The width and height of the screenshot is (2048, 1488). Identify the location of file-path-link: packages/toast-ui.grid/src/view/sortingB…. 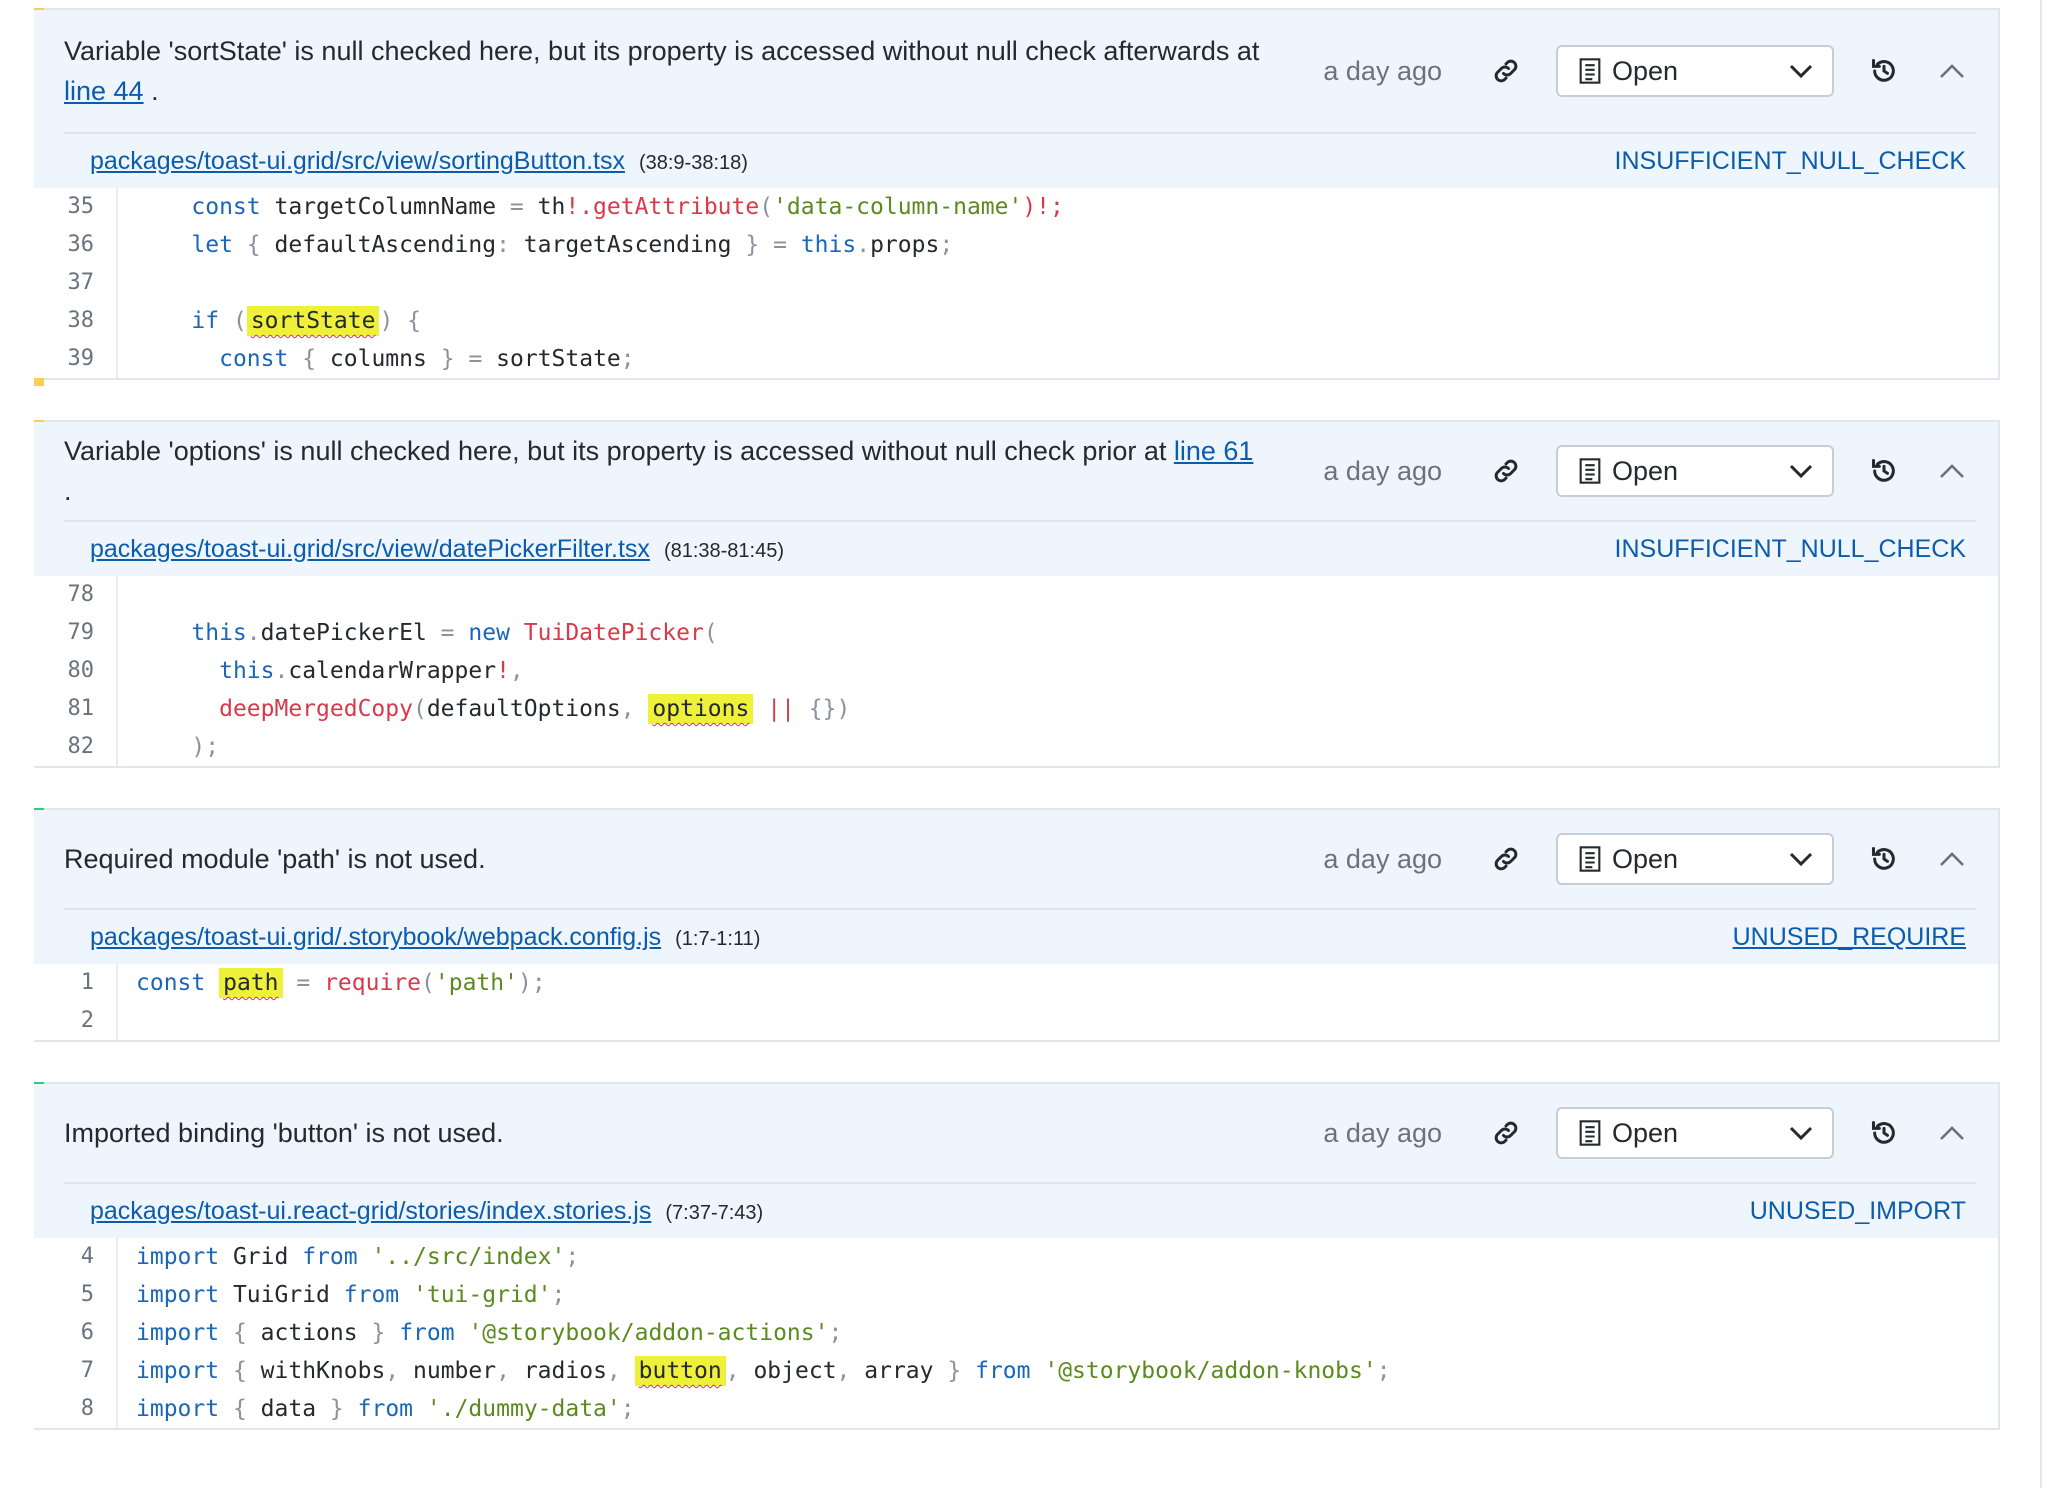
(357, 161).